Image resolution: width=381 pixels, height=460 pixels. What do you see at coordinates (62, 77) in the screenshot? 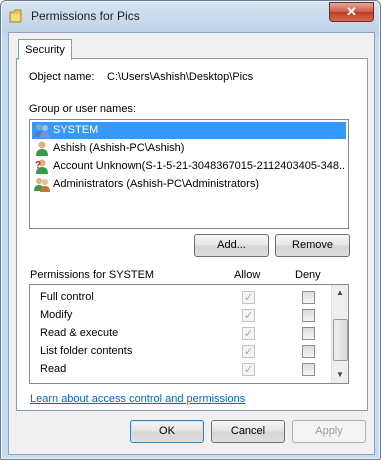
I see `object-name-label: Object name:` at bounding box center [62, 77].